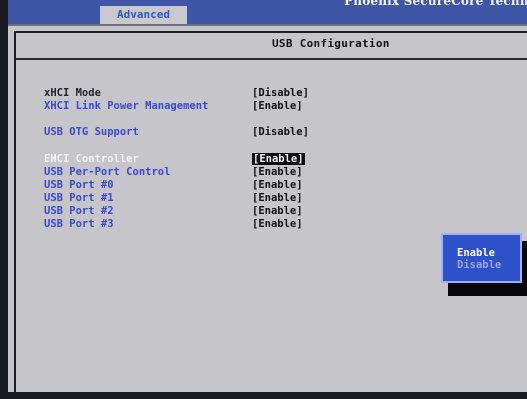  What do you see at coordinates (277, 185) in the screenshot?
I see `setting-value-usb-port-0: [Enable]` at bounding box center [277, 185].